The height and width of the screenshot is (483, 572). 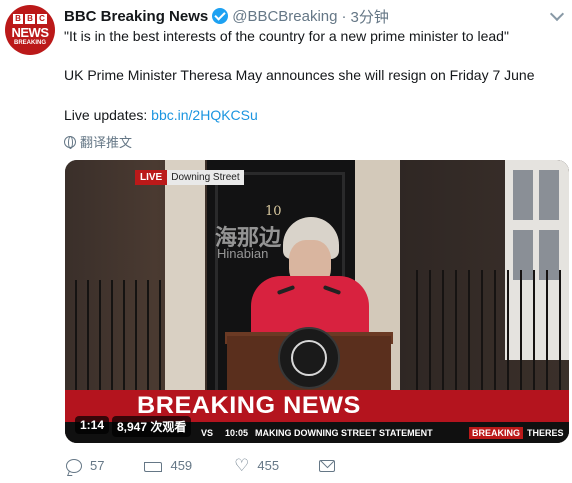 I want to click on translate-tweet-button: 翻译推文, so click(x=98, y=141).